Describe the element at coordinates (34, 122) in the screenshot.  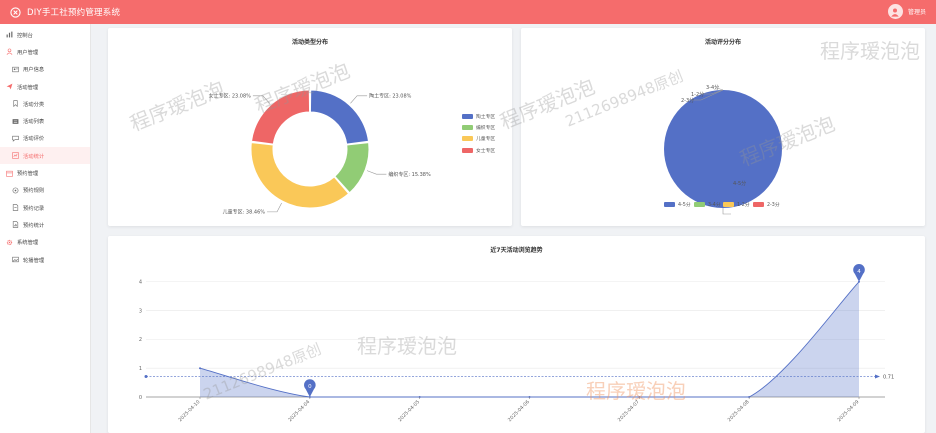
I see `sidebar-item-label: 活动列表` at that location.